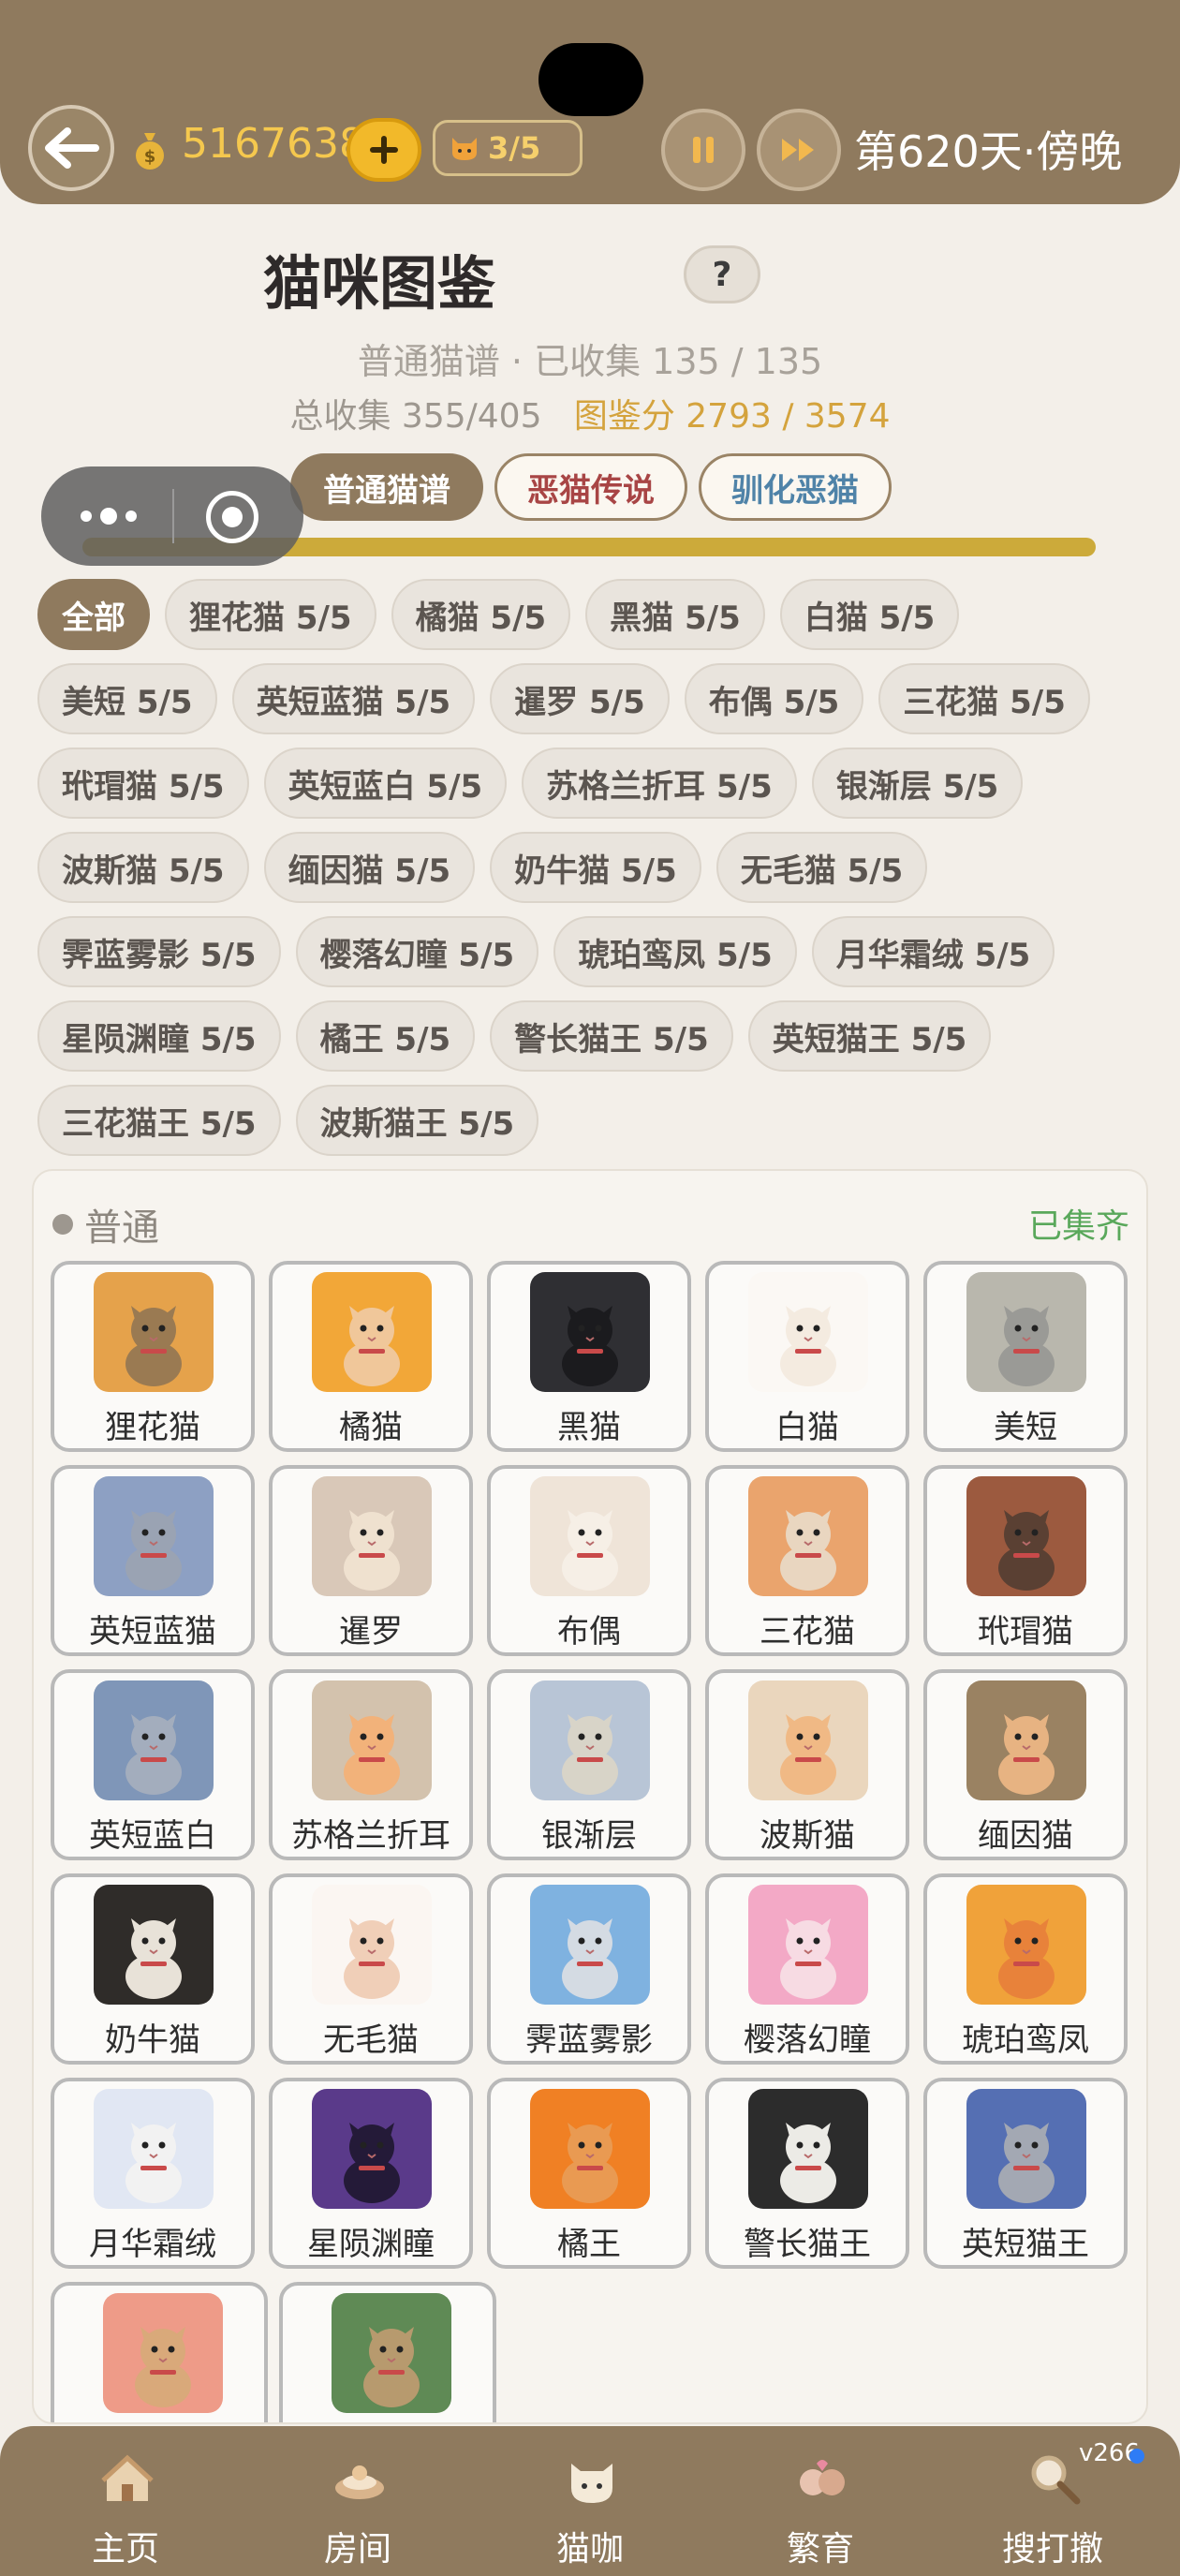  What do you see at coordinates (378, 283) in the screenshot?
I see `page-title: 猫咪图鉴` at bounding box center [378, 283].